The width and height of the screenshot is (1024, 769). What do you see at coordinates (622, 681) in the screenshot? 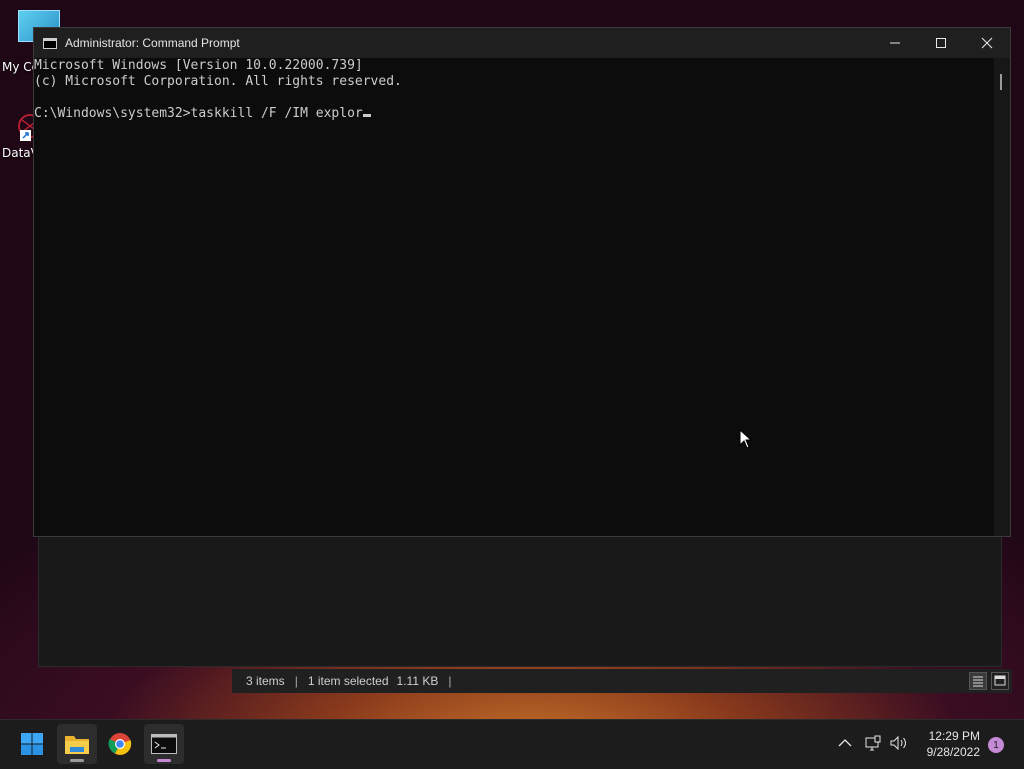
I see `explorer-status-bar: 3 items | 1 item selected 1.11 KB |` at bounding box center [622, 681].